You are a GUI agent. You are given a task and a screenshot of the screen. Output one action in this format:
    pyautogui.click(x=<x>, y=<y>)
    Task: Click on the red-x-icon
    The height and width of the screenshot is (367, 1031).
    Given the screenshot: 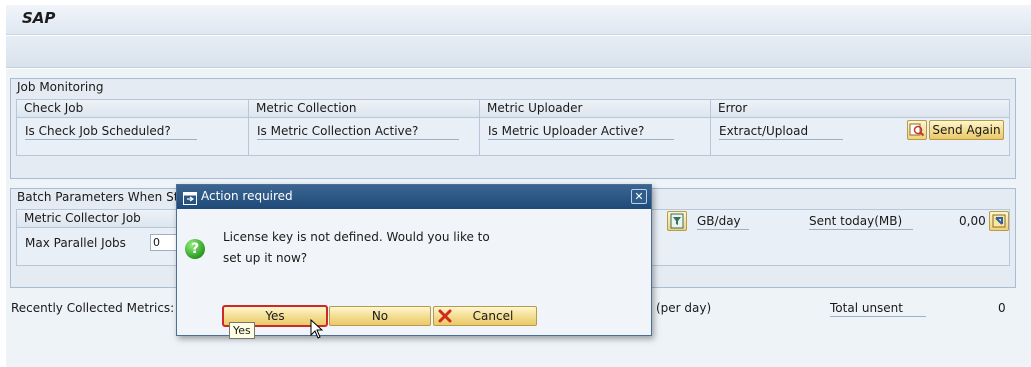 What is the action you would take?
    pyautogui.click(x=445, y=318)
    